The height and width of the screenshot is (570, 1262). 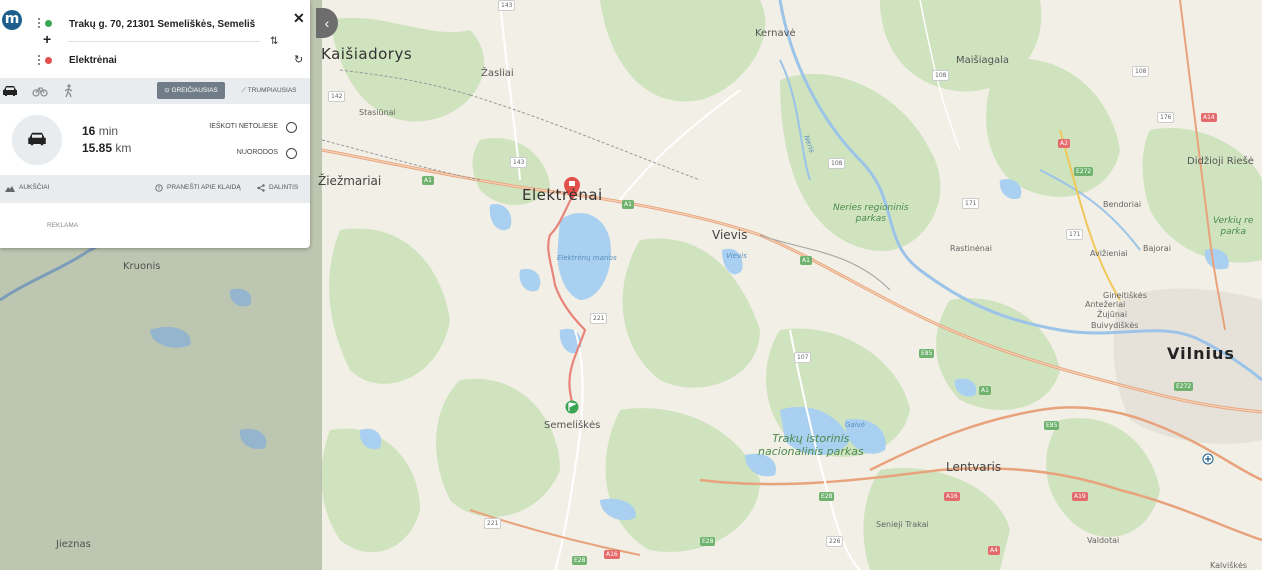 What do you see at coordinates (572, 425) in the screenshot?
I see `place-semeliskes: Semeliškės` at bounding box center [572, 425].